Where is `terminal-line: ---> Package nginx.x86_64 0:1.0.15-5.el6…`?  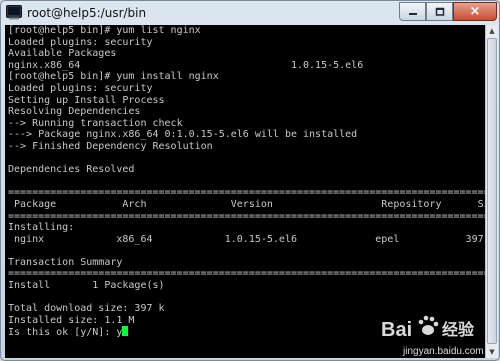
terminal-line: ---> Package nginx.x86_64 0:1.0.15-5.el6… is located at coordinates (183, 135).